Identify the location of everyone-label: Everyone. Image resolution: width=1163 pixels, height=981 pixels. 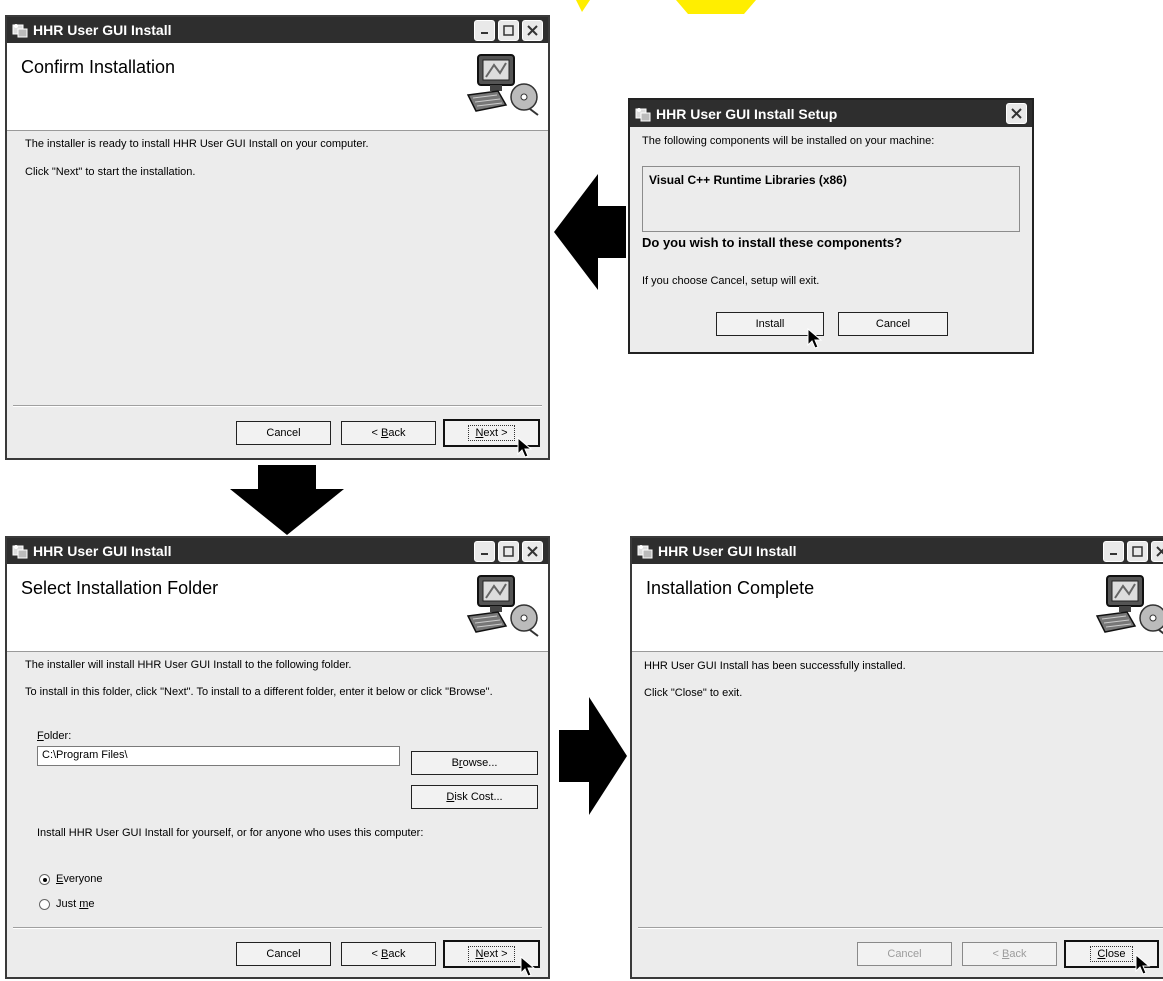
(79, 879).